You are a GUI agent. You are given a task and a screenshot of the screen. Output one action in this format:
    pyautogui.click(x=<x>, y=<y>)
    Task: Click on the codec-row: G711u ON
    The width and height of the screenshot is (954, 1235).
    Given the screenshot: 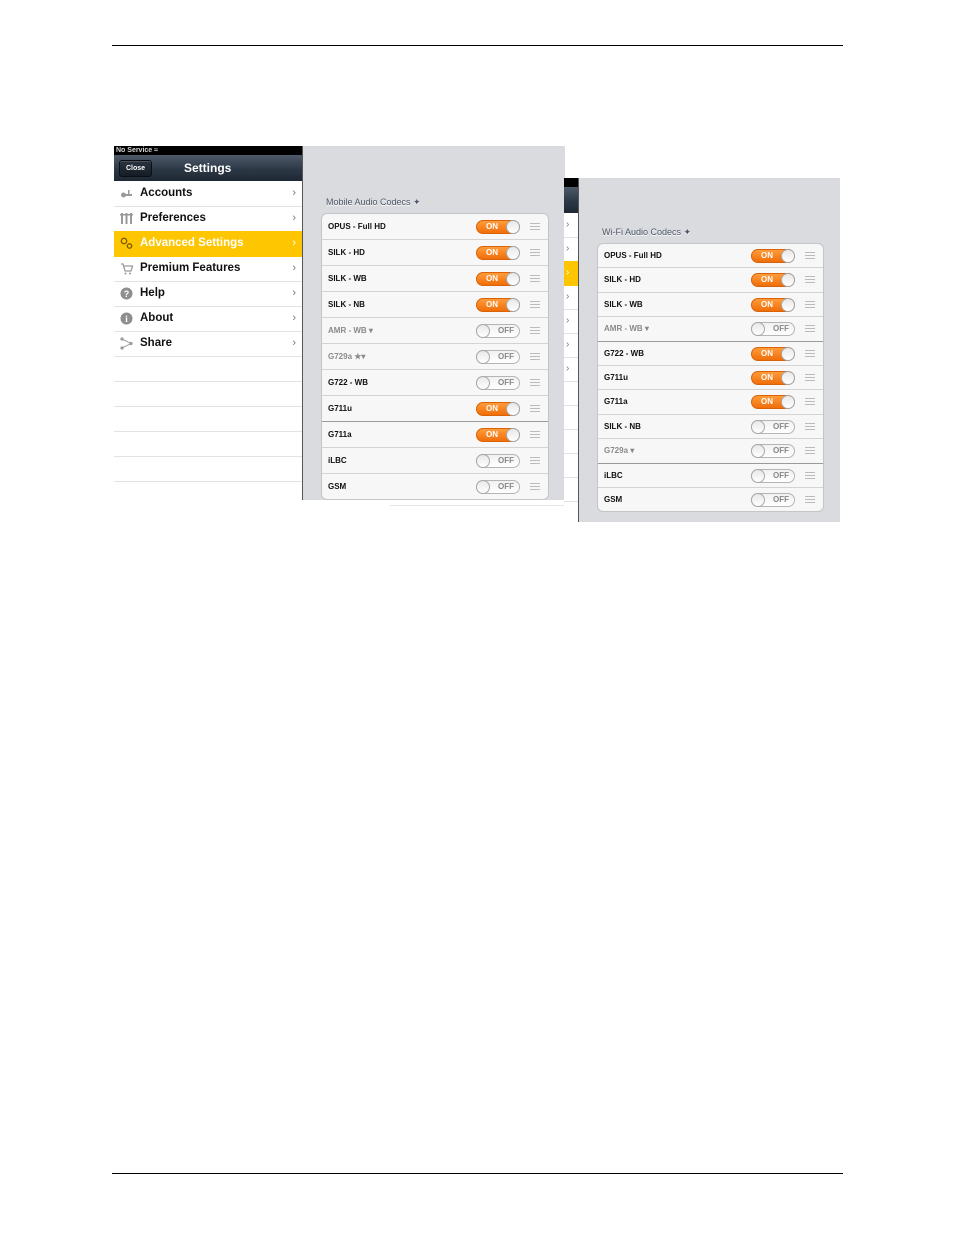 What is the action you would take?
    pyautogui.click(x=710, y=378)
    